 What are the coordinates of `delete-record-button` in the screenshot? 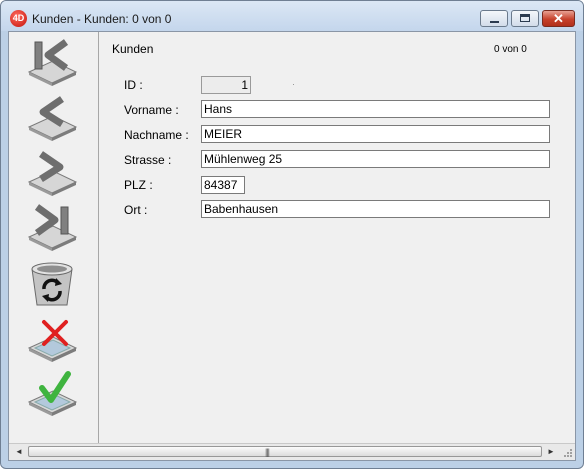 It's located at (52, 284).